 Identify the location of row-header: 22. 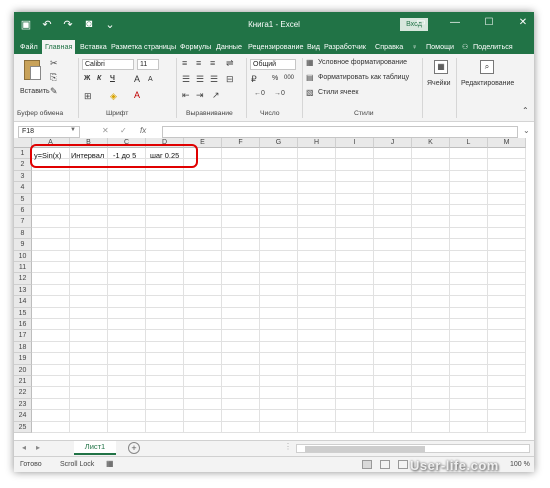
(23, 393).